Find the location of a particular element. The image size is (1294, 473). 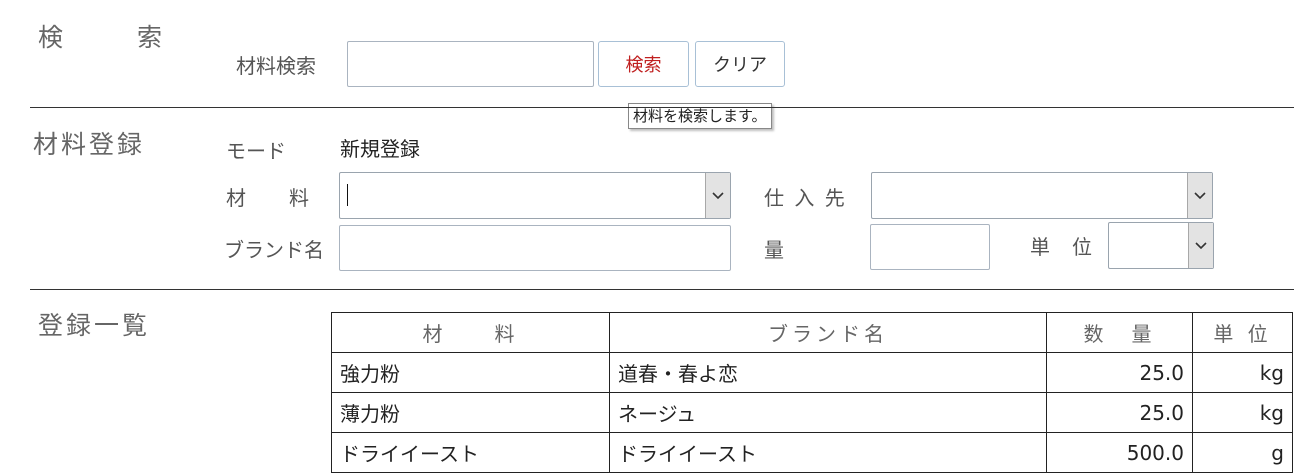

mode-label: モード is located at coordinates (256, 151).